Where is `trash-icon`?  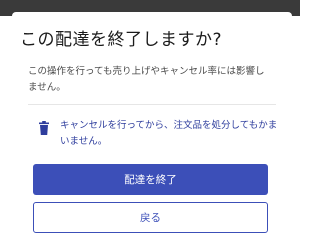 trash-icon is located at coordinates (44, 128).